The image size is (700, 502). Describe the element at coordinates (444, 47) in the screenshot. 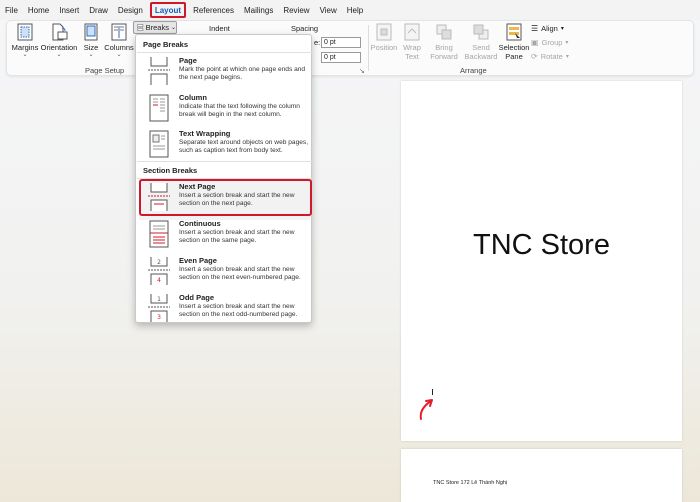

I see `bring-forward-label-1: Bring` at that location.